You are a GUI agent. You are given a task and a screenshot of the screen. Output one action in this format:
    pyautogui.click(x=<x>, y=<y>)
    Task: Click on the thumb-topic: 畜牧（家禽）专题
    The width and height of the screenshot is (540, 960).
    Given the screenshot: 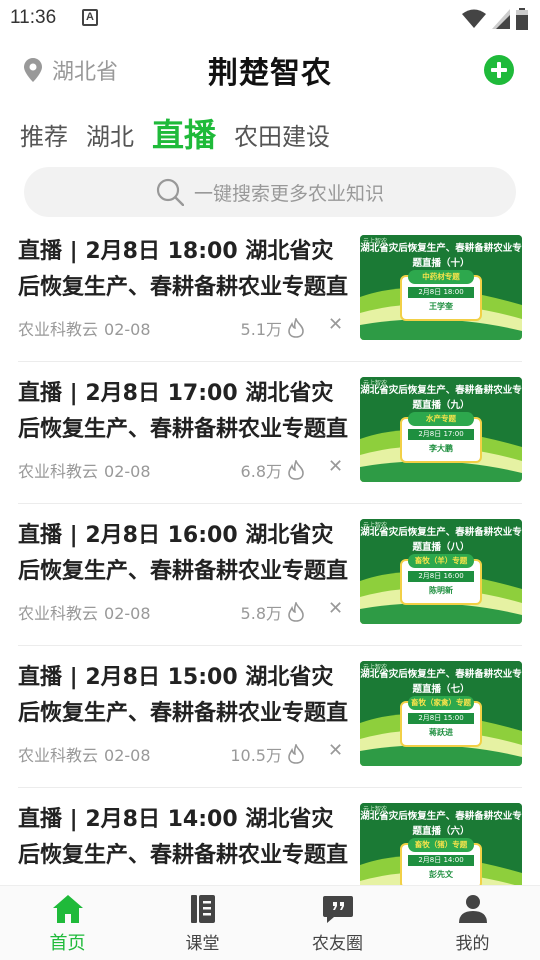 What is the action you would take?
    pyautogui.click(x=441, y=703)
    